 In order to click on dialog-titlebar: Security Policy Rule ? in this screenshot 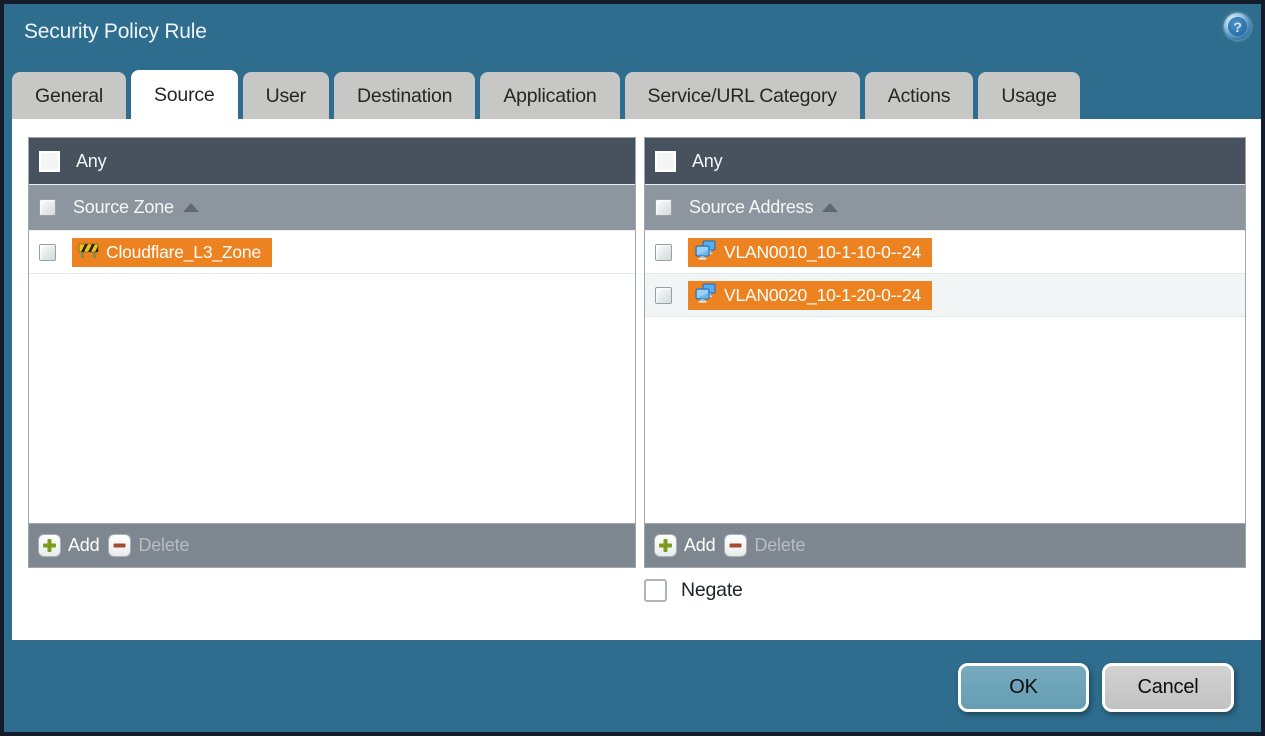, I will do `click(632, 35)`.